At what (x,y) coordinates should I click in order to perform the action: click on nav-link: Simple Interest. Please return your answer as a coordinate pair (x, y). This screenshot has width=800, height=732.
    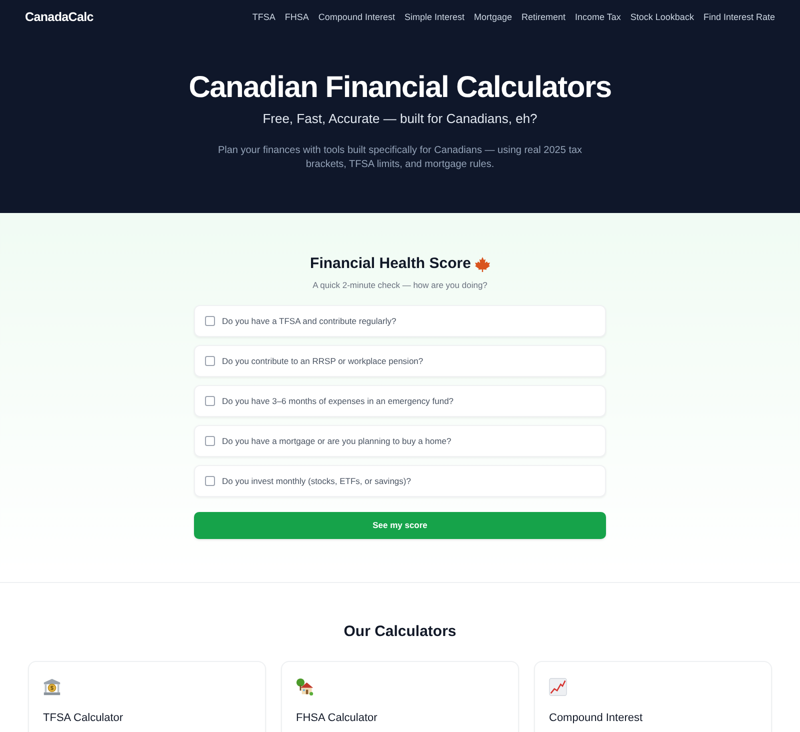
    Looking at the image, I should click on (434, 17).